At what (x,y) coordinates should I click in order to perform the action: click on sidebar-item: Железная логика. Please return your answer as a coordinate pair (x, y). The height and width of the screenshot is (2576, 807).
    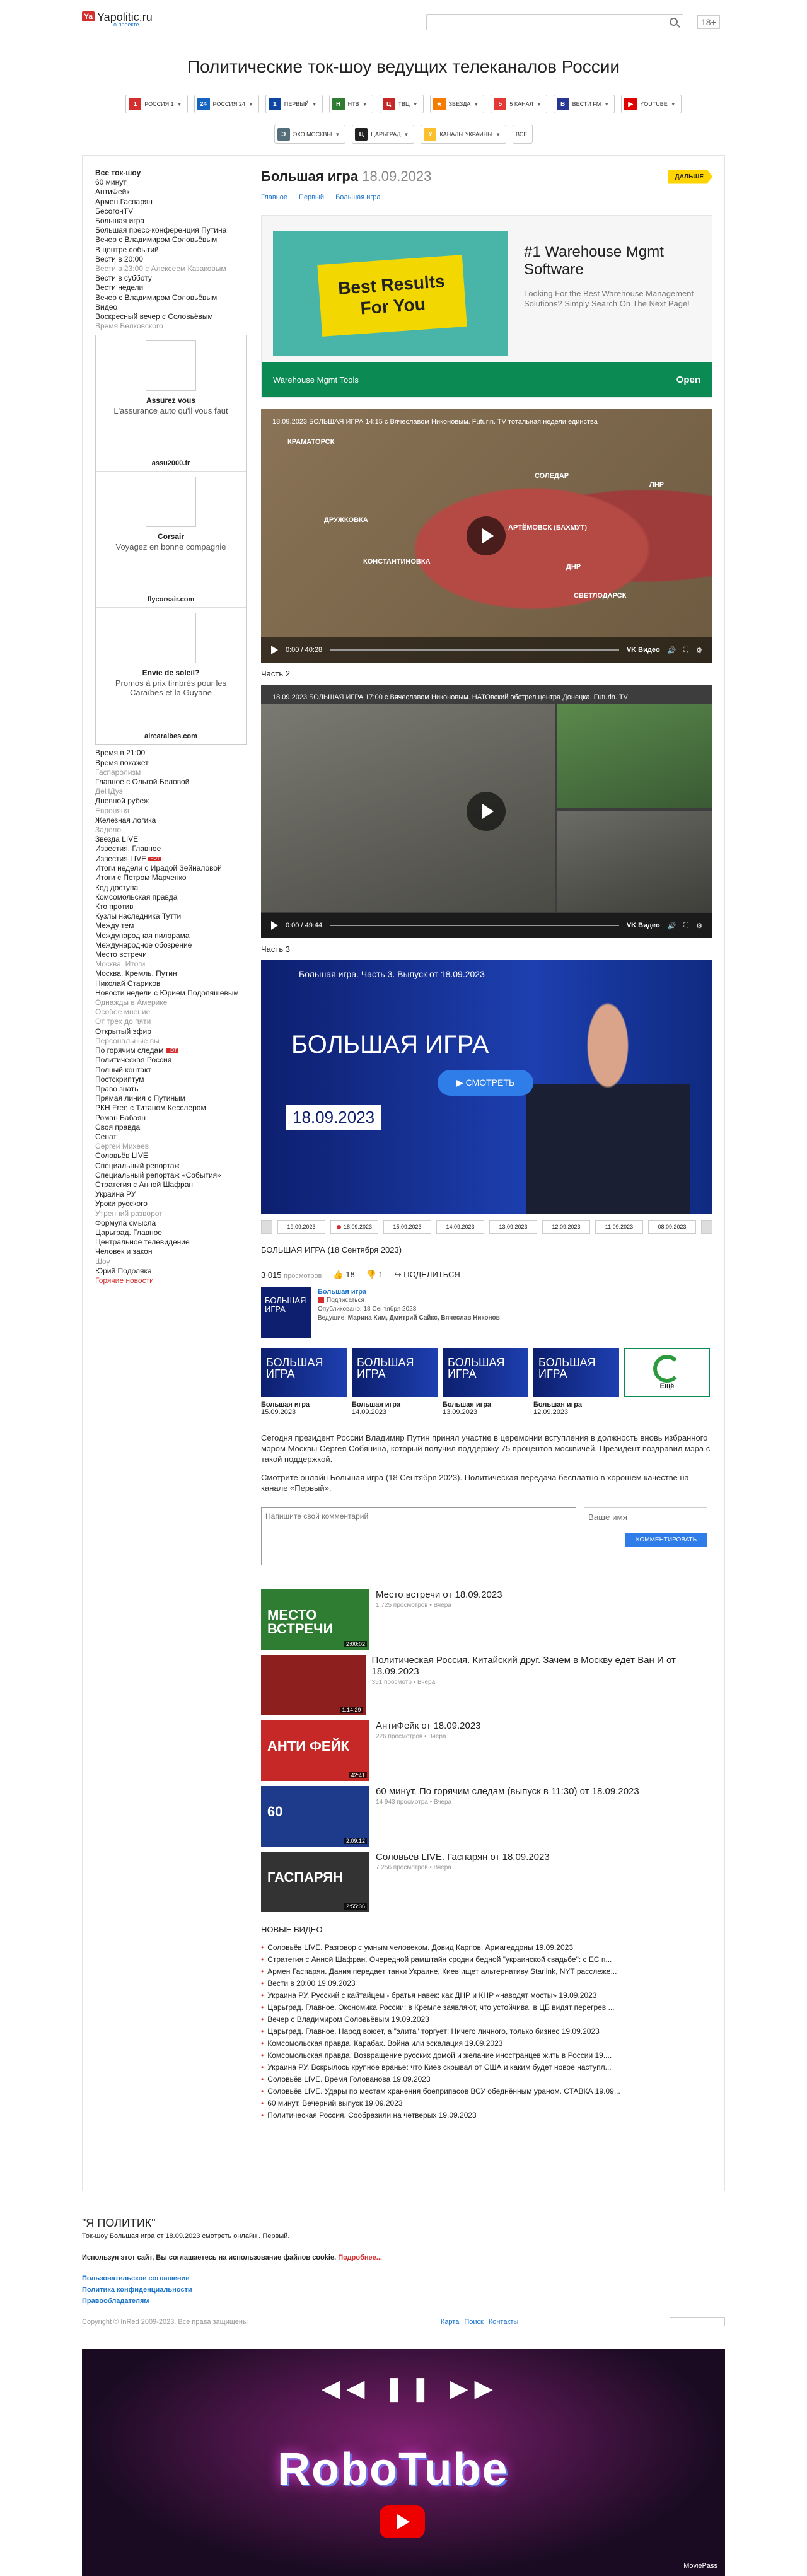
    Looking at the image, I should click on (171, 821).